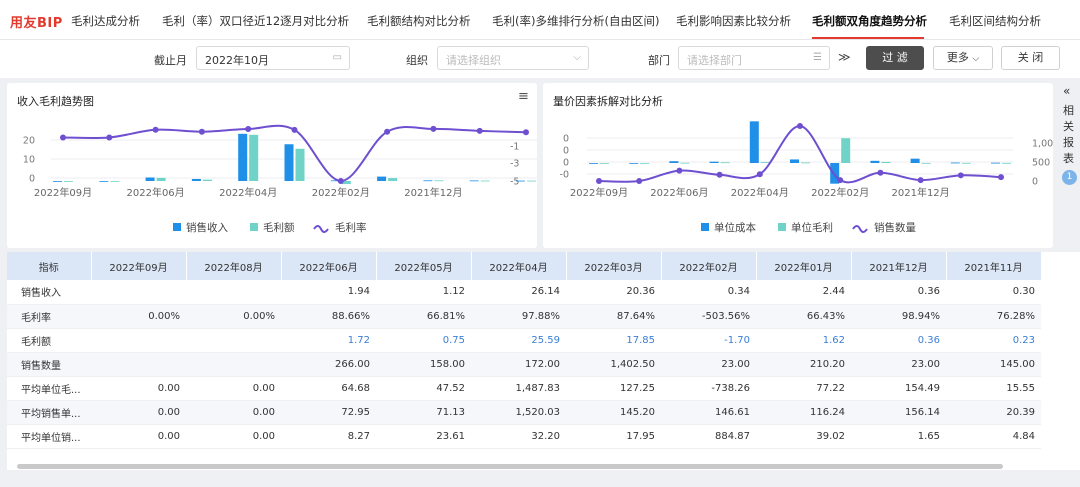 This screenshot has width=1080, height=487. What do you see at coordinates (510, 466) in the screenshot?
I see `horizontal-scrollbar` at bounding box center [510, 466].